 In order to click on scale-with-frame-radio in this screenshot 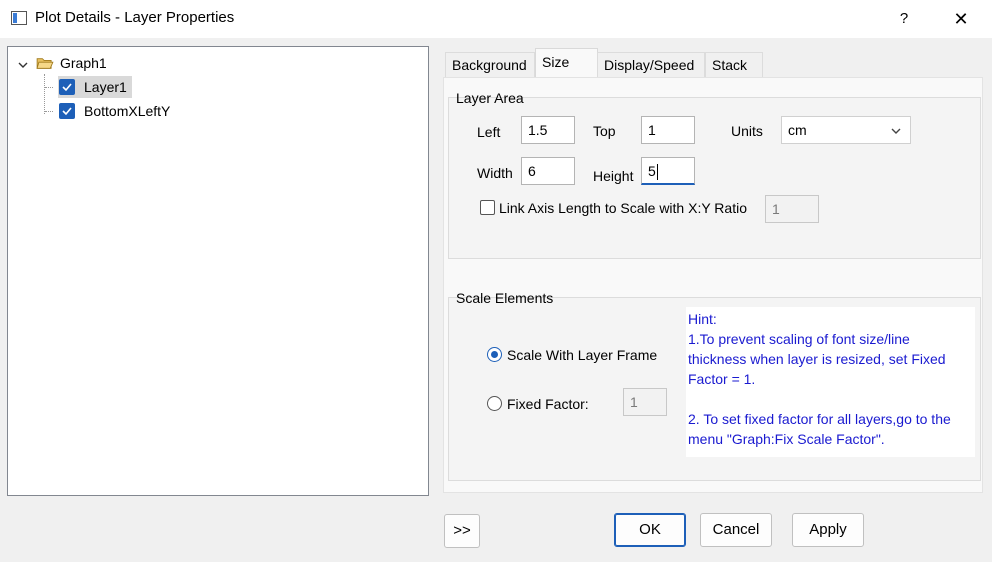, I will do `click(494, 354)`.